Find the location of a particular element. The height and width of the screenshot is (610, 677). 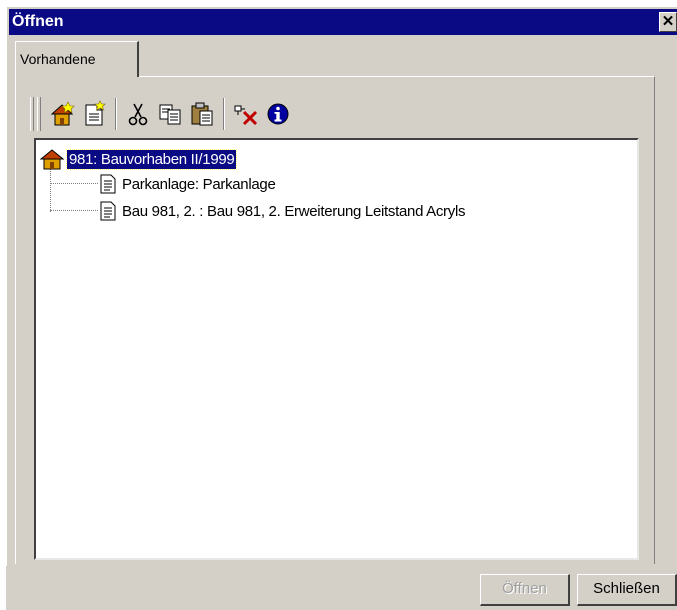

paste-icon is located at coordinates (202, 114).